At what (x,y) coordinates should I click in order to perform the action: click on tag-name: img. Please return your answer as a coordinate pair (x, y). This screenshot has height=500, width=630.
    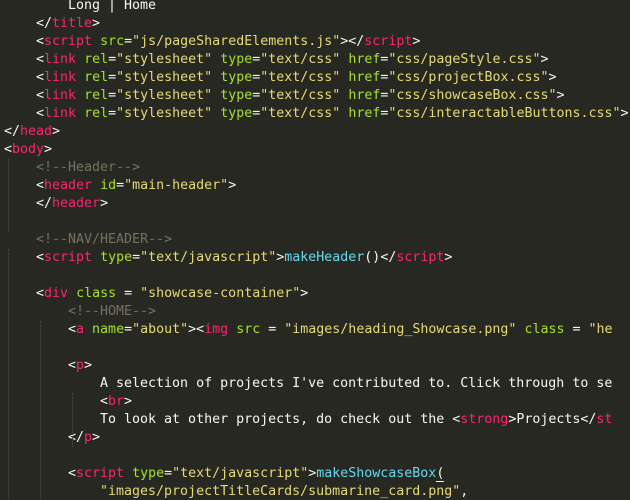
    Looking at the image, I should click on (216, 329).